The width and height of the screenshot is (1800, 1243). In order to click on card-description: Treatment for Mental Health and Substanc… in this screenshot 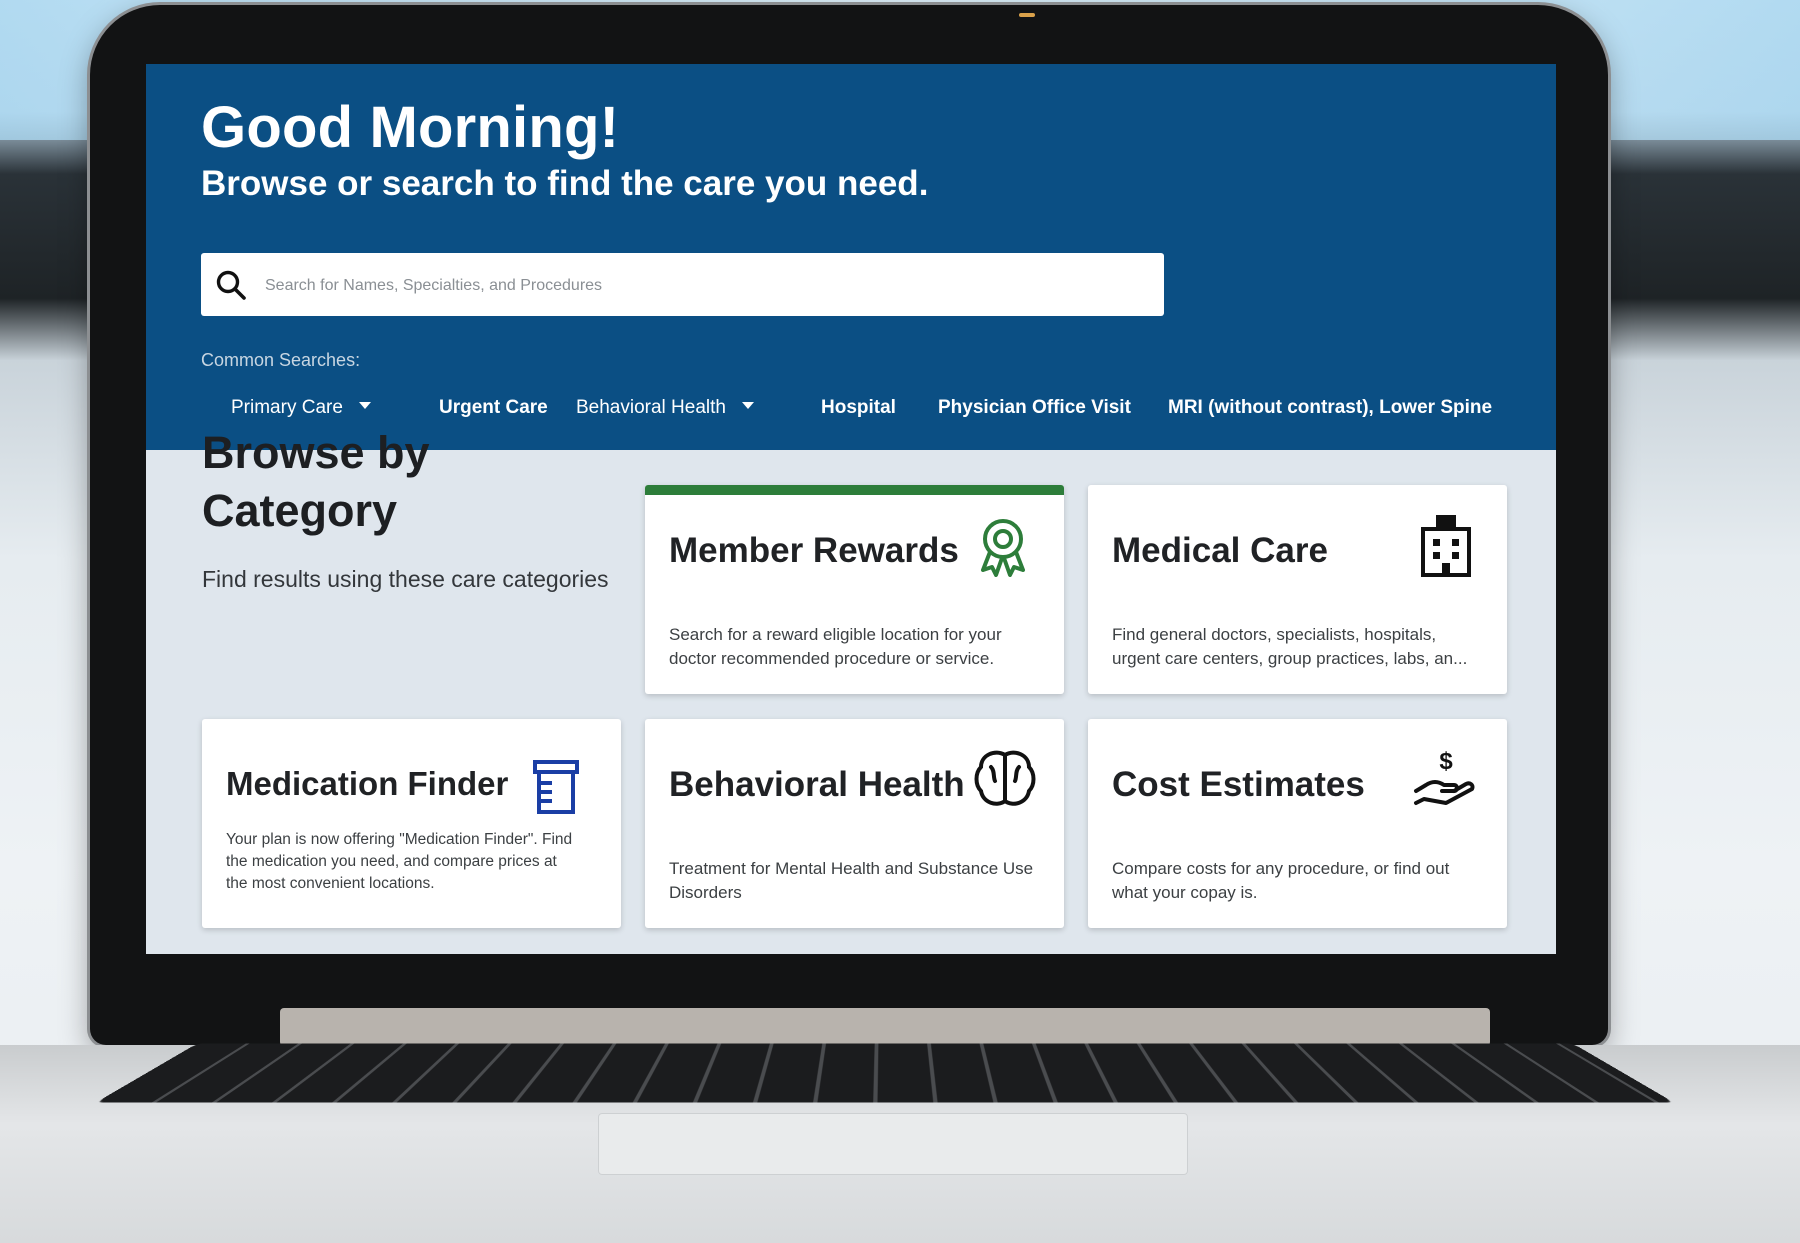, I will do `click(854, 881)`.